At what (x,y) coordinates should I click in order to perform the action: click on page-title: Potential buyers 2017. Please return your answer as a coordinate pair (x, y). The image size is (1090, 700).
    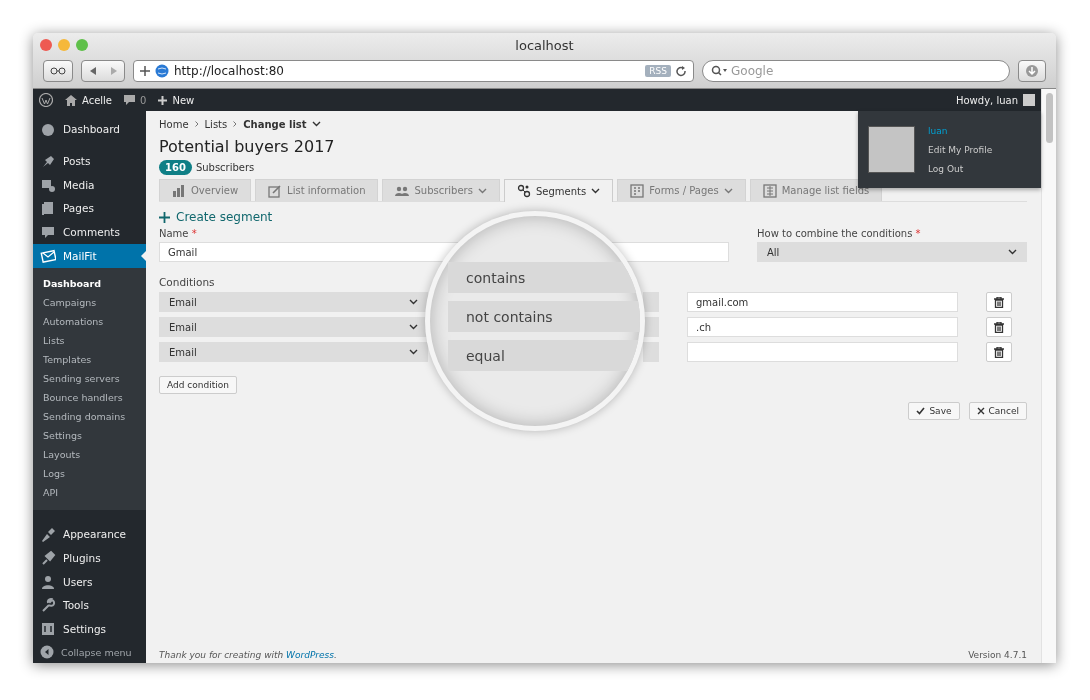
    Looking at the image, I should click on (247, 146).